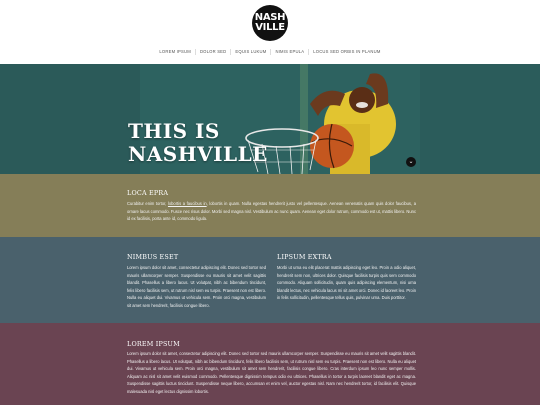 This screenshot has width=540, height=405. Describe the element at coordinates (175, 52) in the screenshot. I see `nav-item-lorem-ipsum: LOREM IPSUM` at that location.